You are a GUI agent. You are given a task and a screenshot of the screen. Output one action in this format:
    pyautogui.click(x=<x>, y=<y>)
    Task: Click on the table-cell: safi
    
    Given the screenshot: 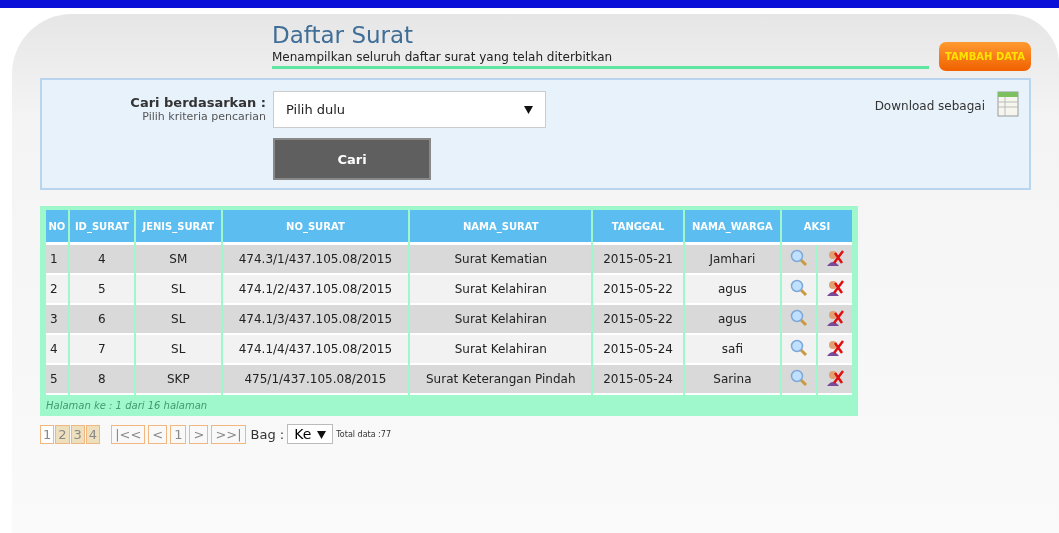 What is the action you would take?
    pyautogui.click(x=732, y=350)
    